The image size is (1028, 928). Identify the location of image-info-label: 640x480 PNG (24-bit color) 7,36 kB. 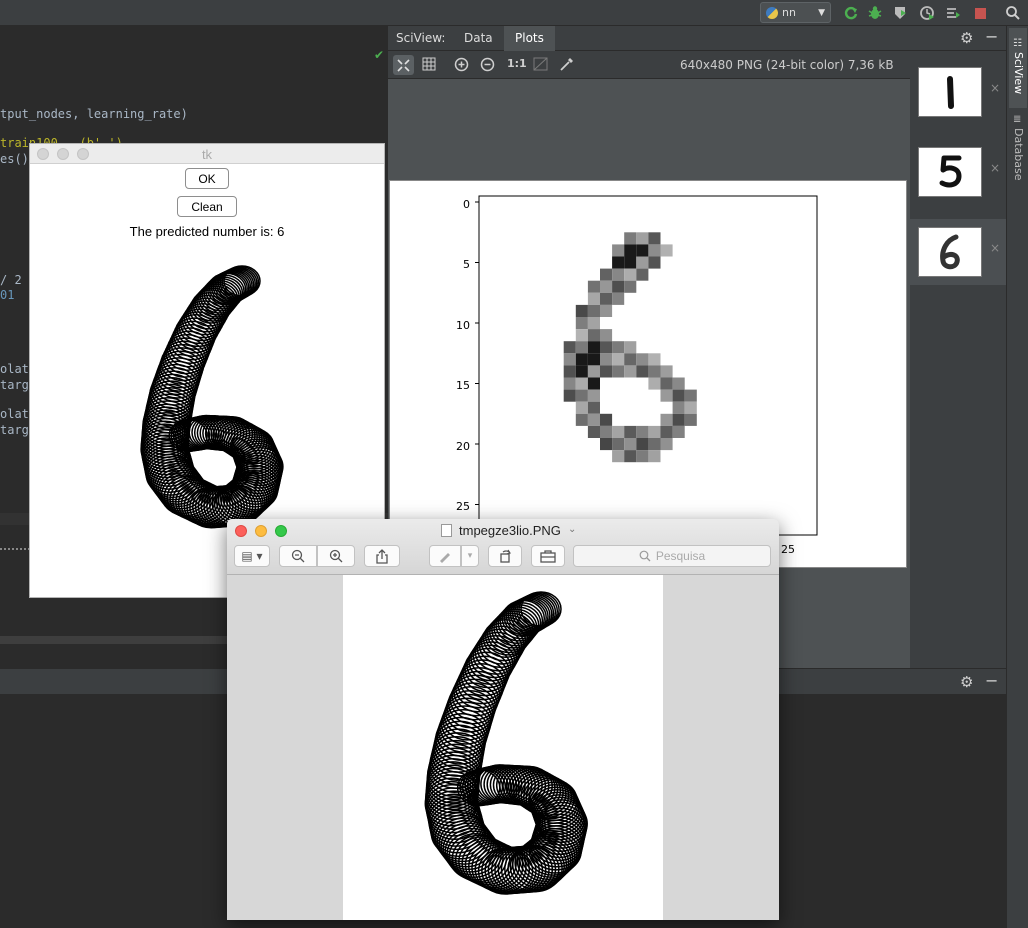
(787, 65).